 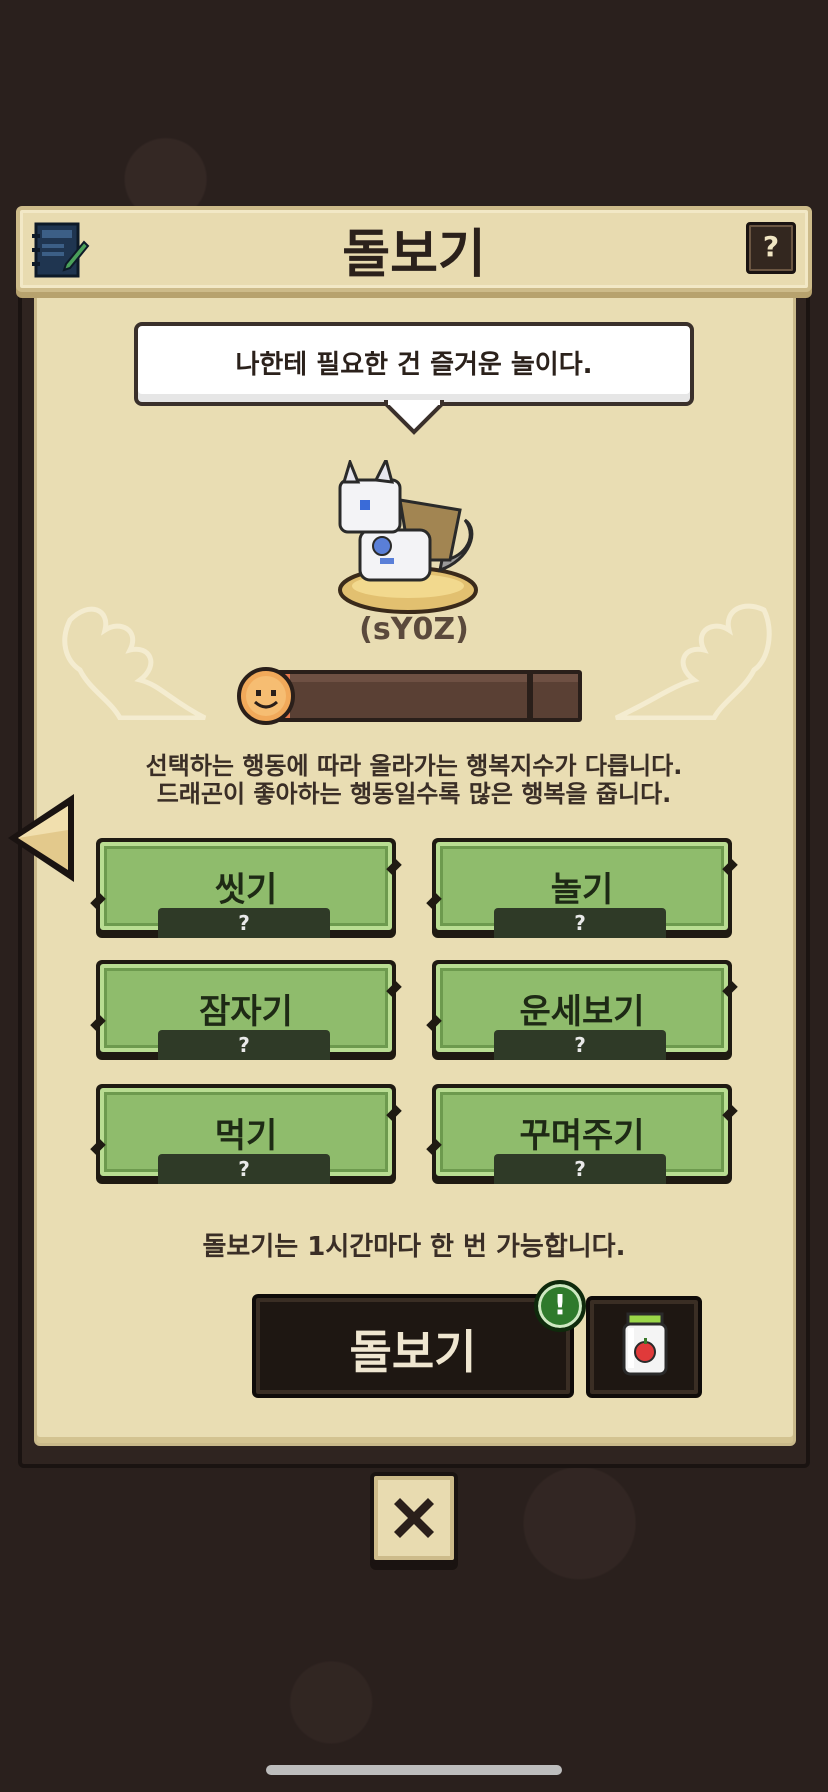 What do you see at coordinates (414, 365) in the screenshot?
I see `speech-text: 나한테 필요한 건 즐거운 놀이다.` at bounding box center [414, 365].